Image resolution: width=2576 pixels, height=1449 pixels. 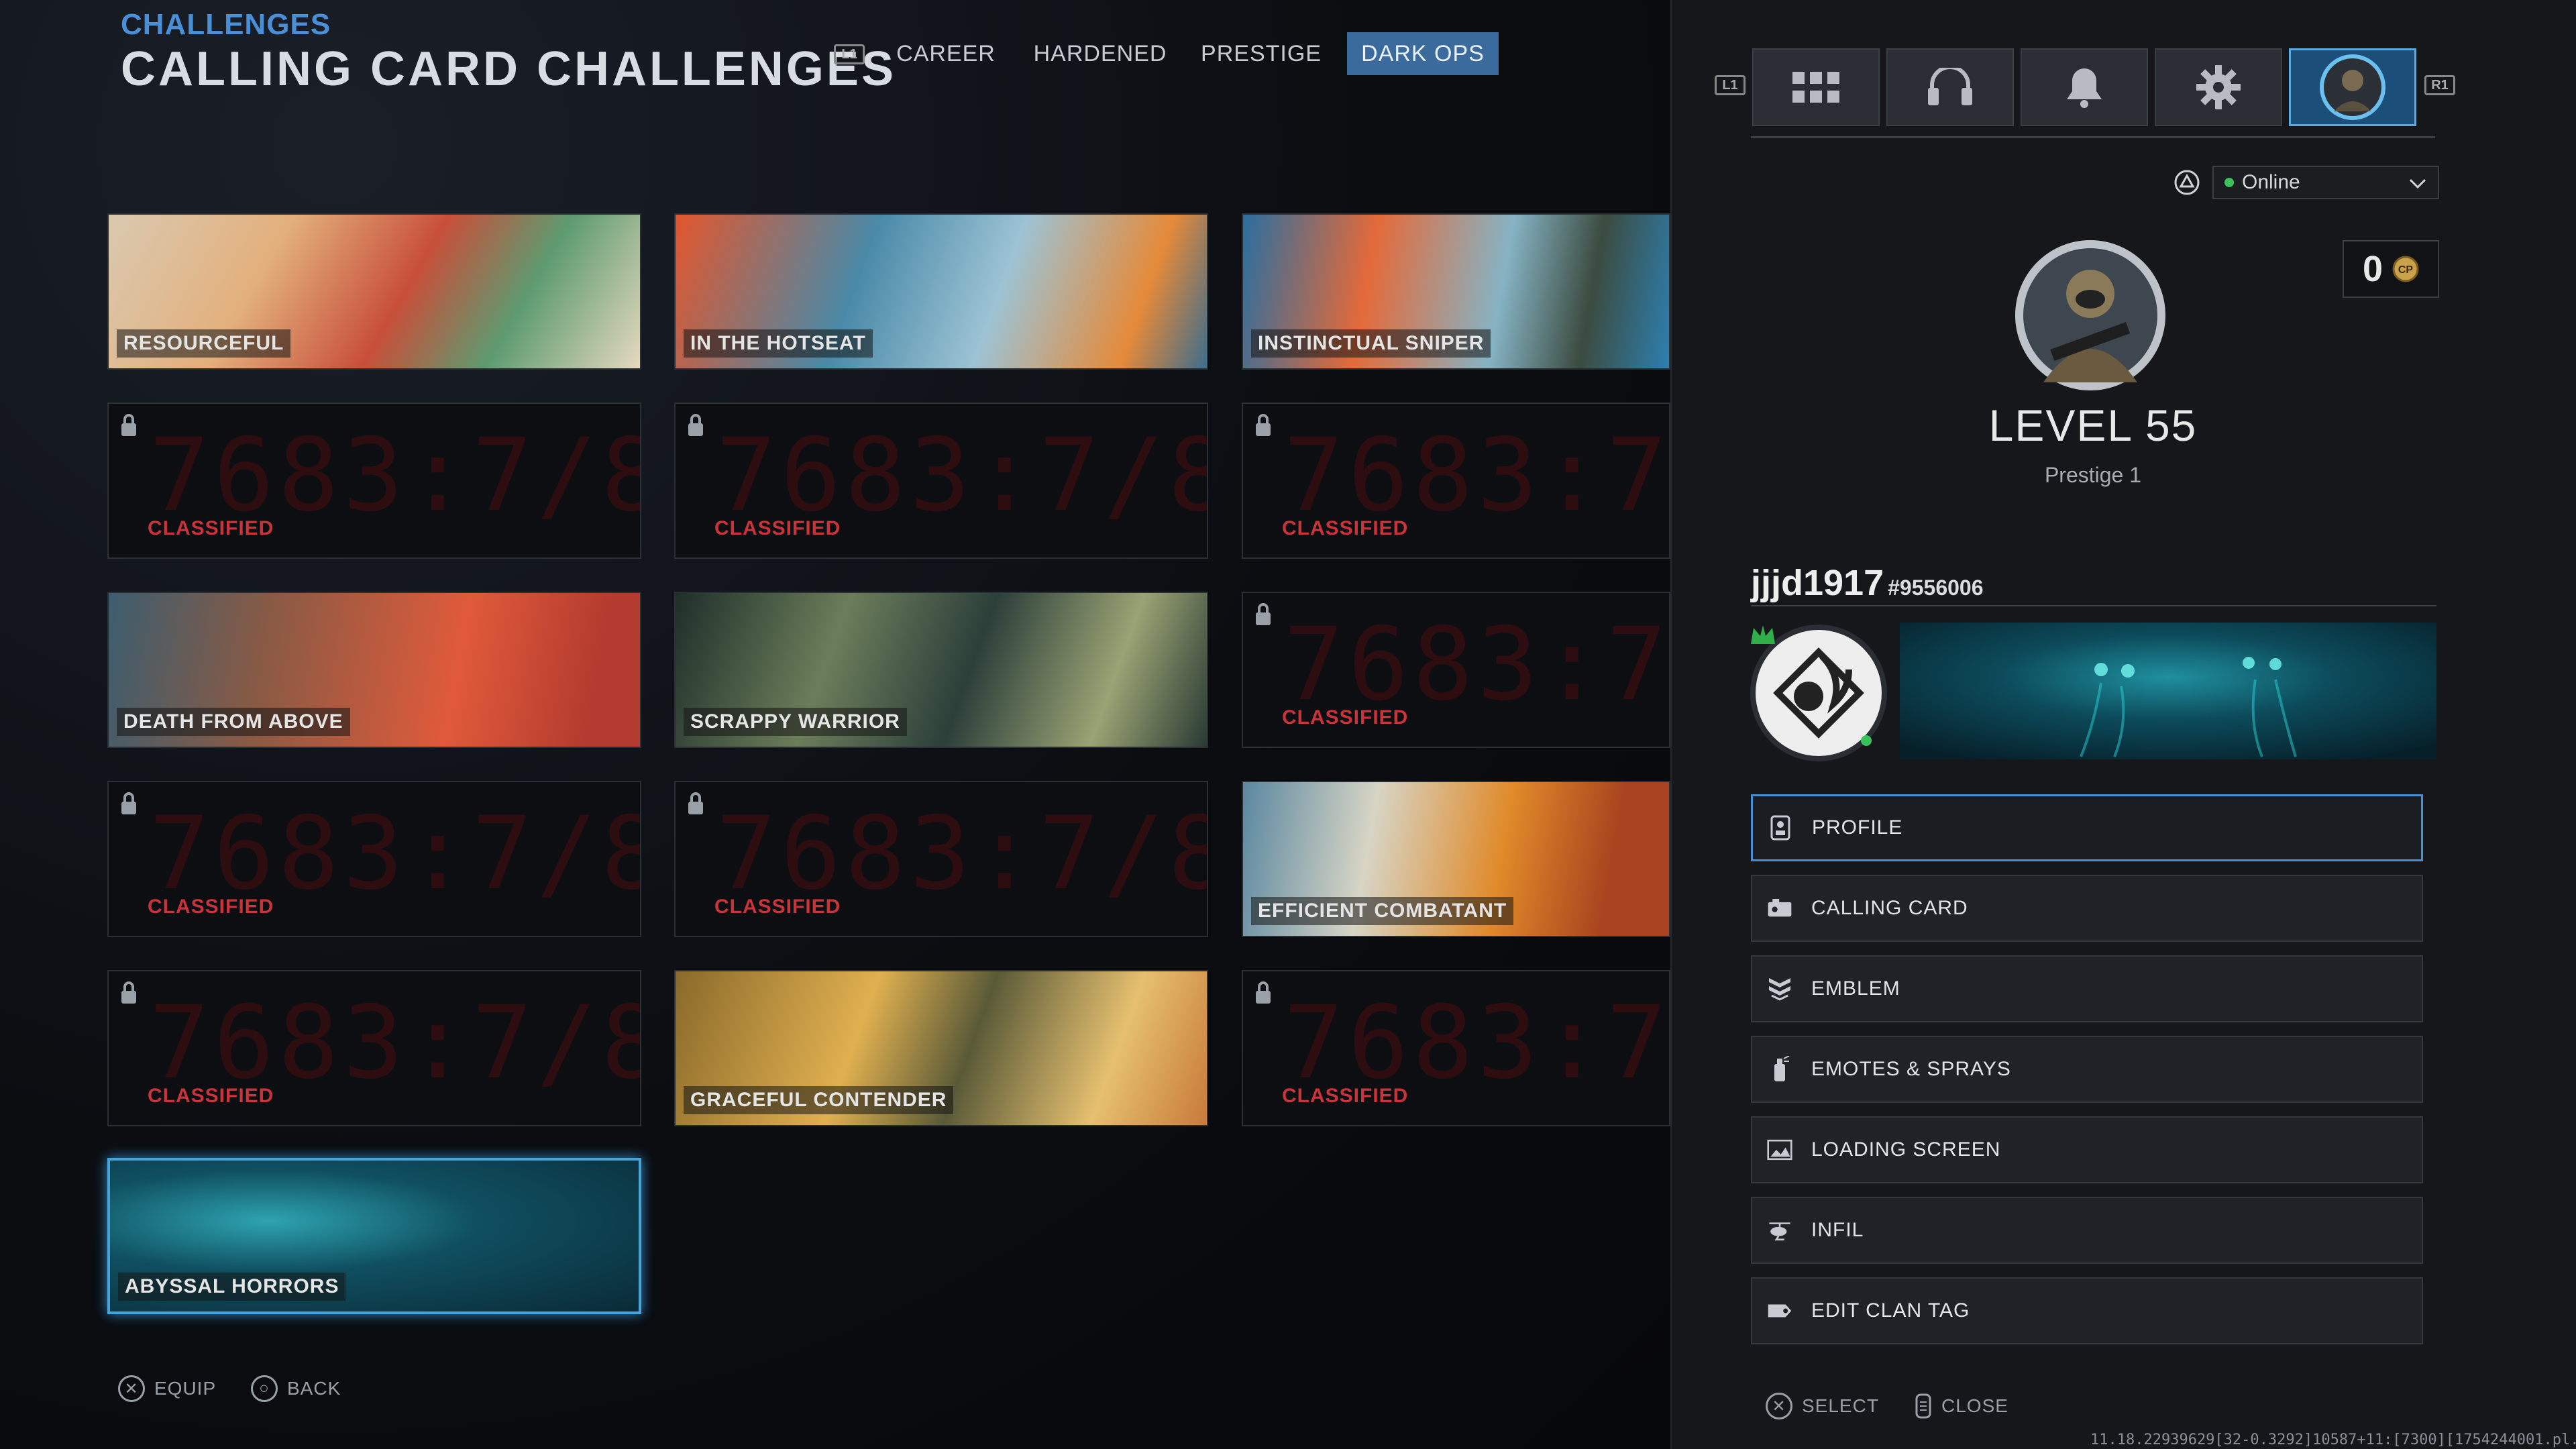 What do you see at coordinates (1837, 1230) in the screenshot?
I see `menu-item-label: INFIL` at bounding box center [1837, 1230].